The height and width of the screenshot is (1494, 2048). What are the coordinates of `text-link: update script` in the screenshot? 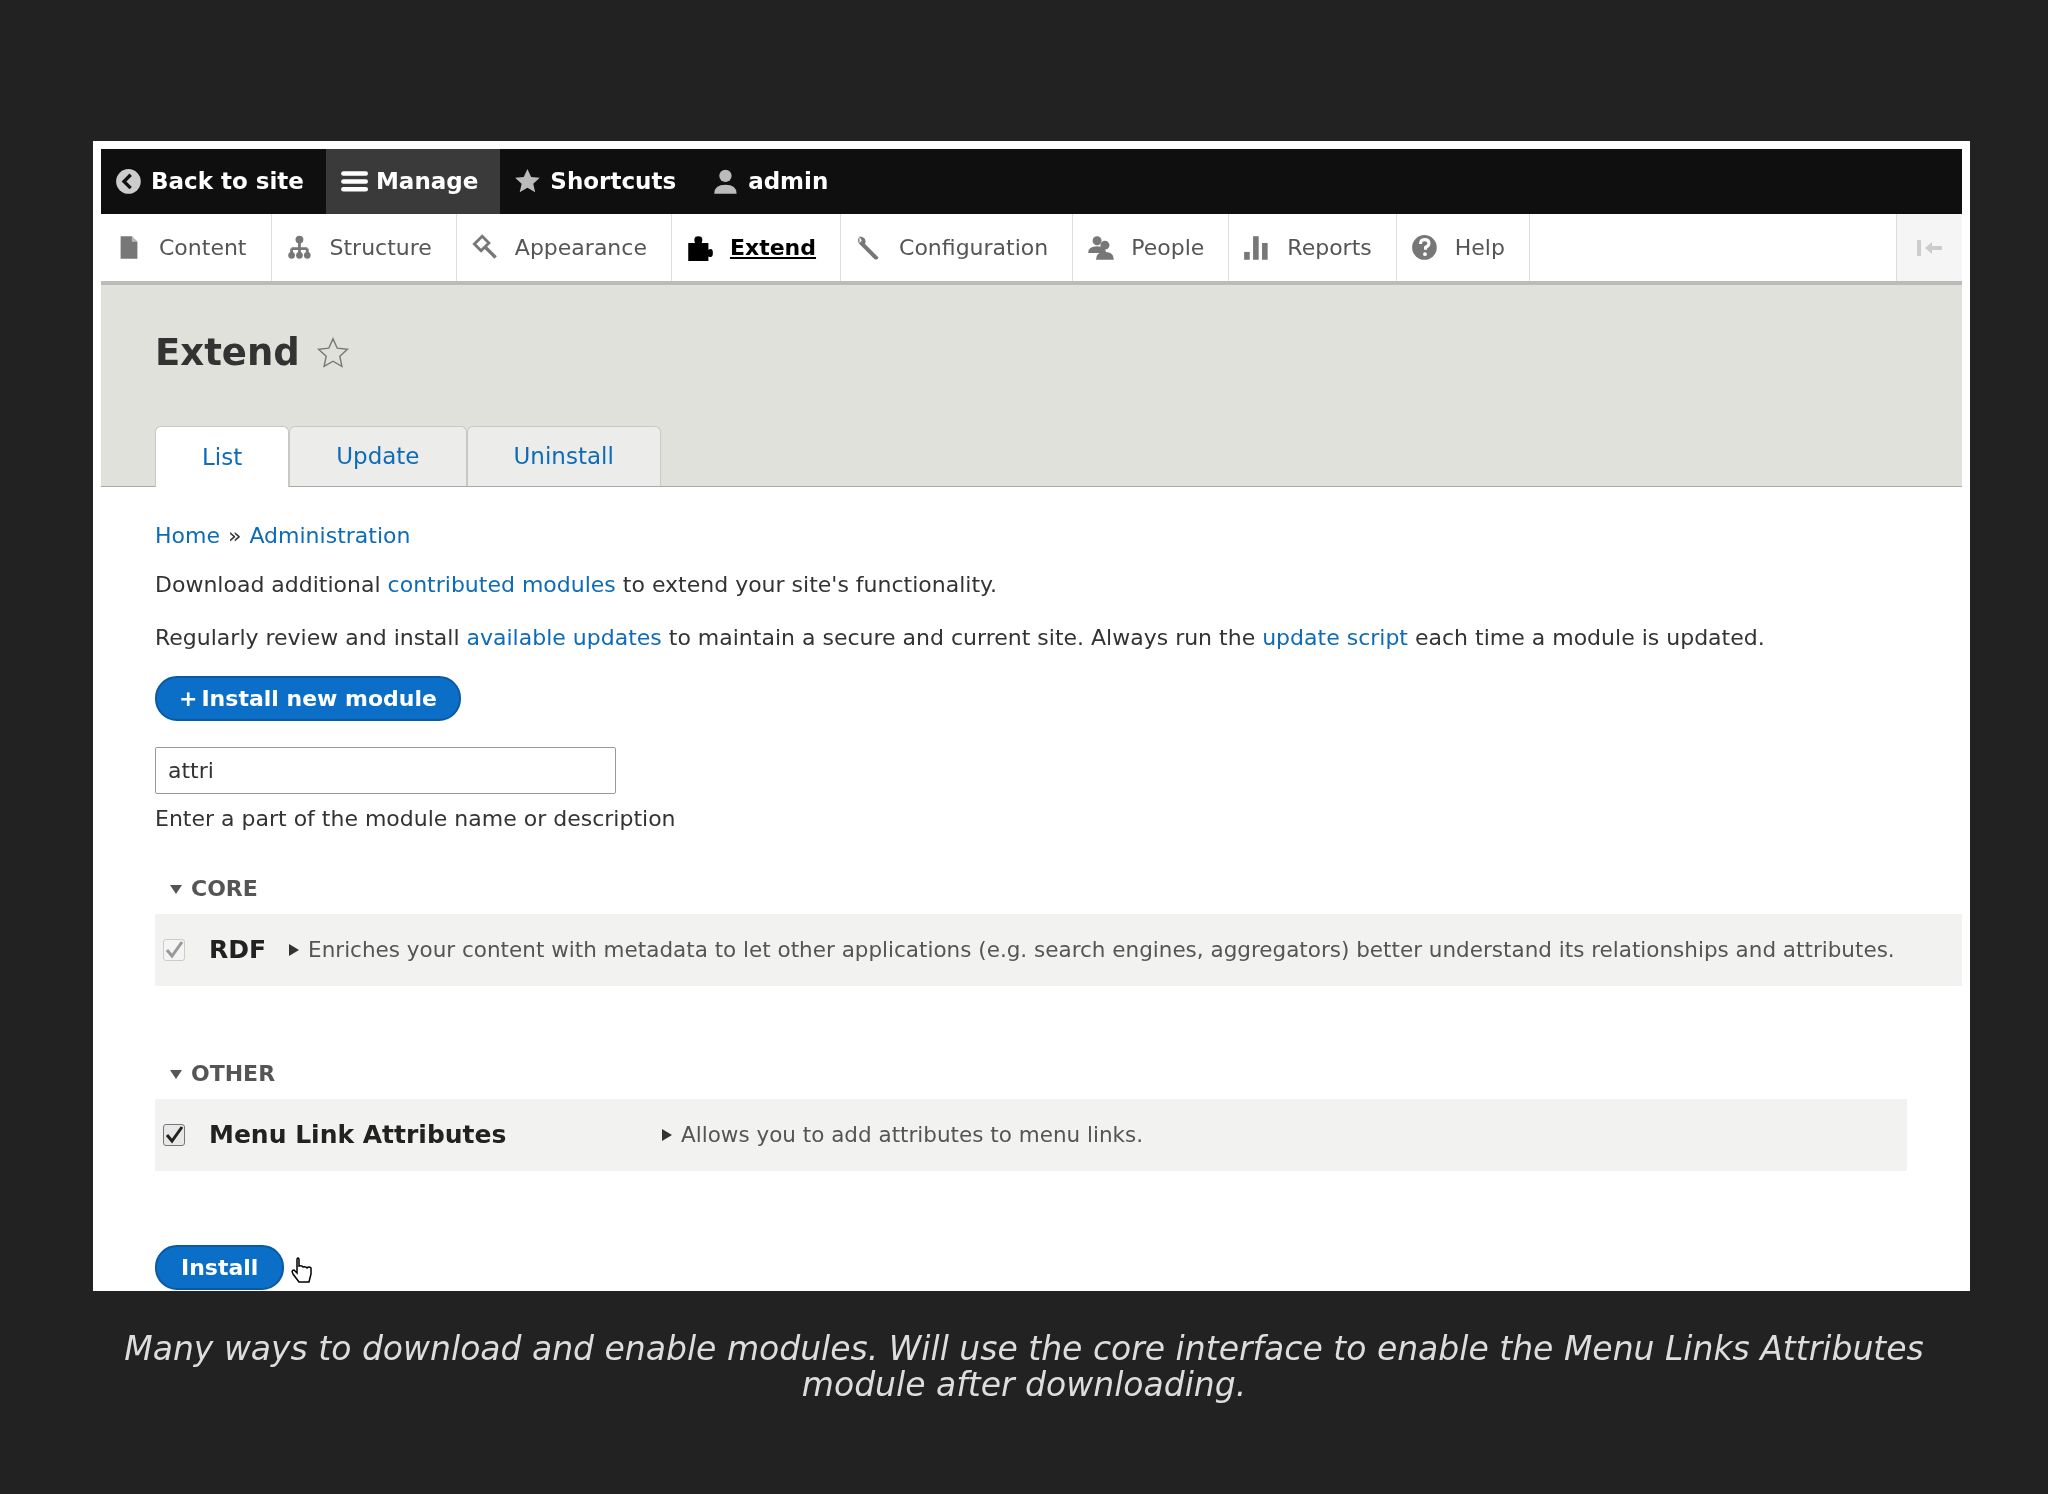 It's located at (1335, 637).